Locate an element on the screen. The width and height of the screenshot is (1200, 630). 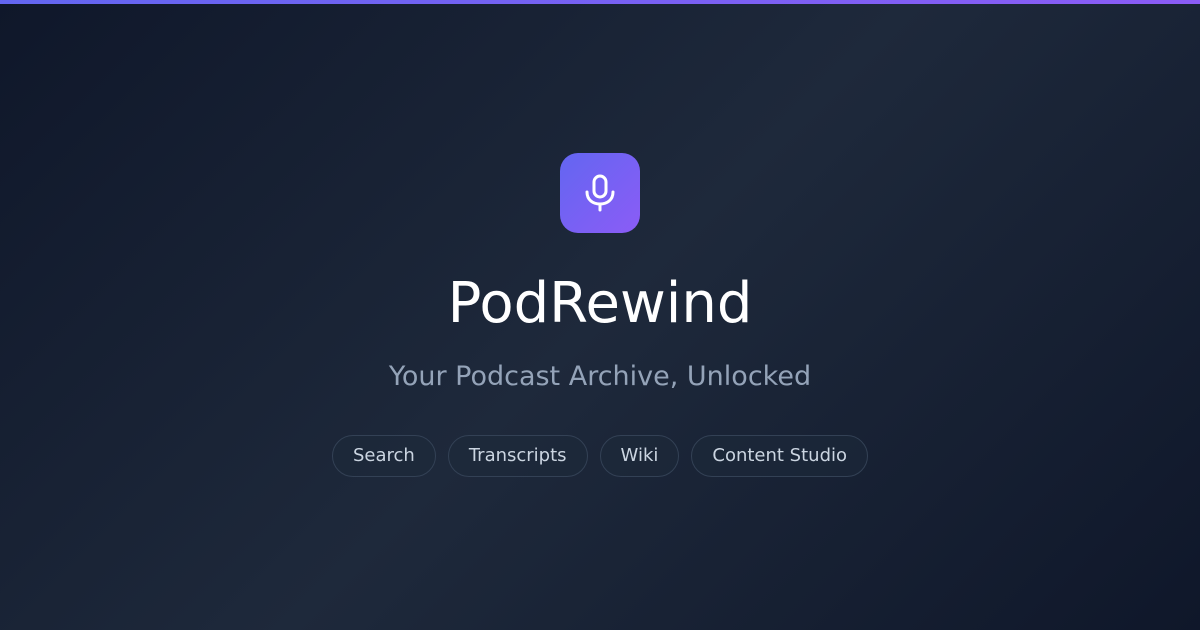
app-tagline: Your Podcast Archive, Unlocked is located at coordinates (600, 376).